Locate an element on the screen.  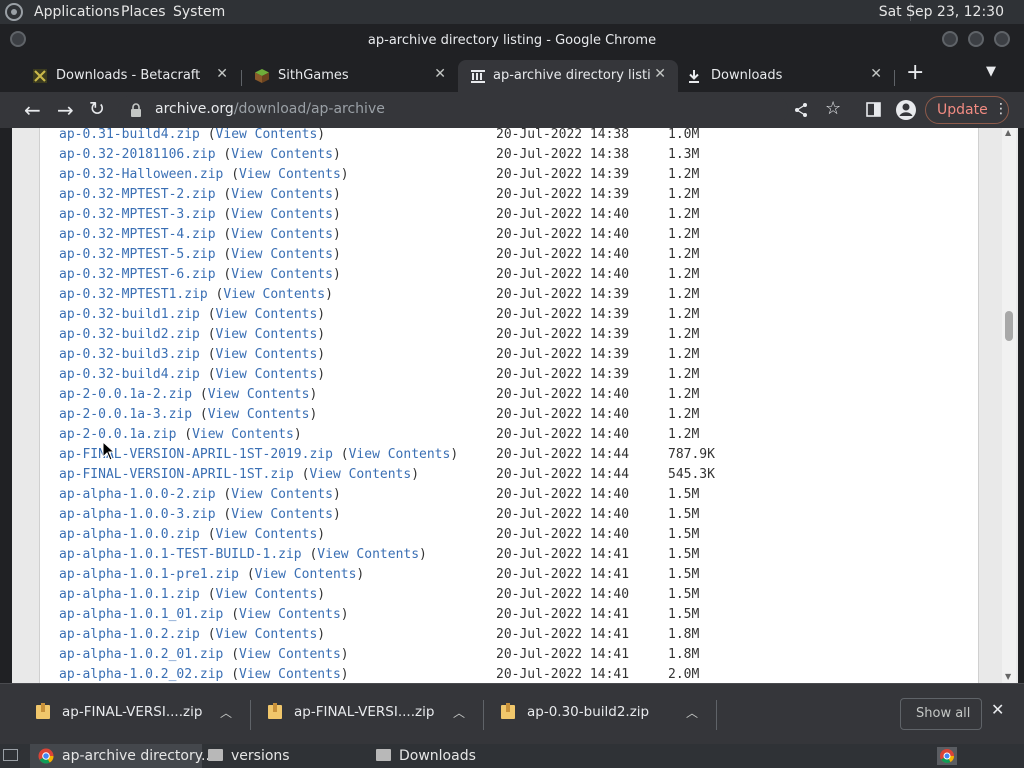
show-desktop-button is located at coordinates (11, 756).